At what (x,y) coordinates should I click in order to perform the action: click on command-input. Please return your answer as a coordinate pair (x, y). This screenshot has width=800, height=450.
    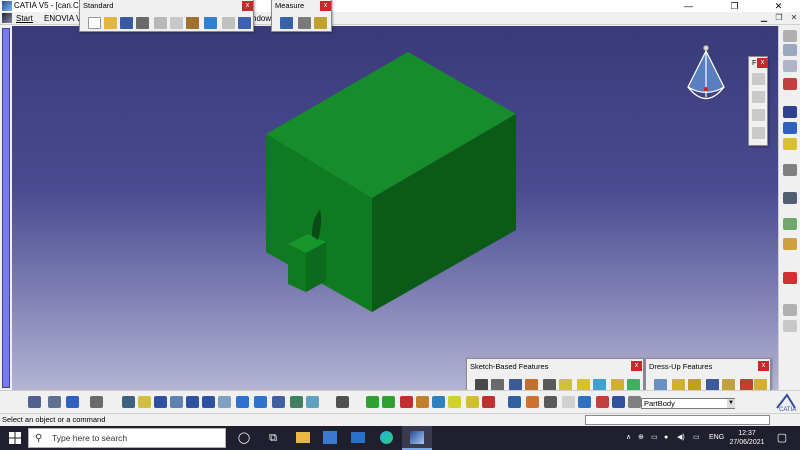
    Looking at the image, I should click on (677, 420).